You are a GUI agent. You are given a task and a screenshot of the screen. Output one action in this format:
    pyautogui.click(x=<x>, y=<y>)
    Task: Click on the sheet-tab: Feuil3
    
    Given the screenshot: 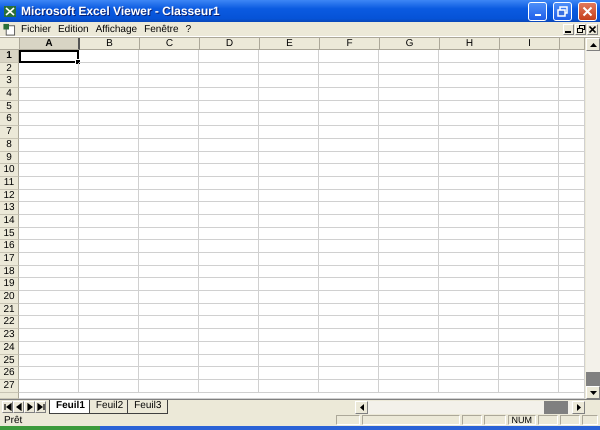 What is the action you would take?
    pyautogui.click(x=147, y=407)
    